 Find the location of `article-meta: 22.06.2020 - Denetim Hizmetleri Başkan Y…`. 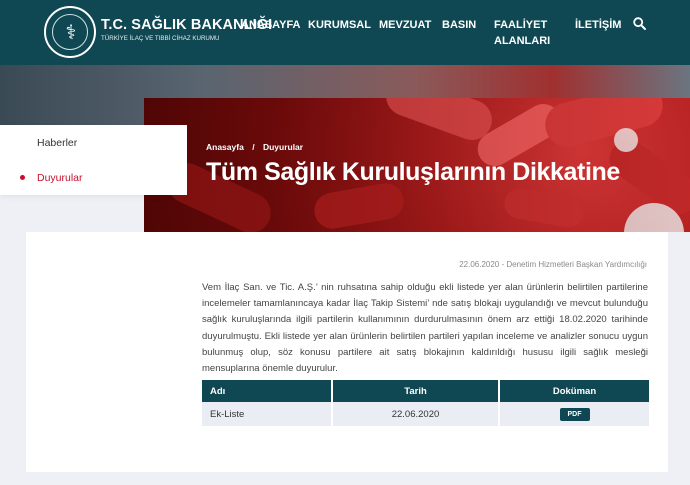

article-meta: 22.06.2020 - Denetim Hizmetleri Başkan Y… is located at coordinates (553, 264).